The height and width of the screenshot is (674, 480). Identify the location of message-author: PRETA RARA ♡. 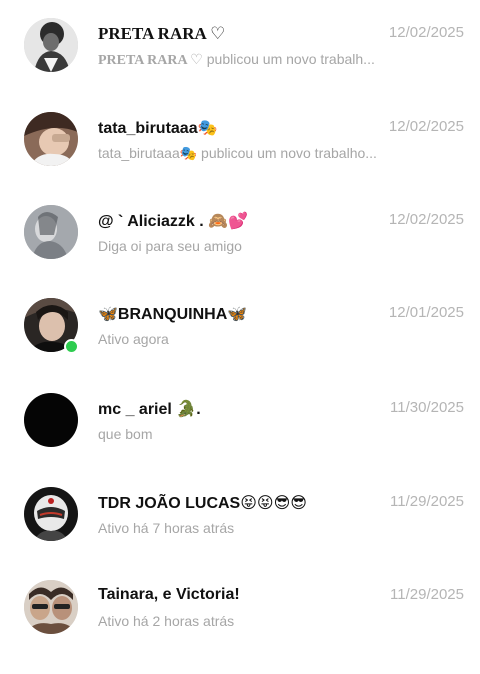
(150, 60).